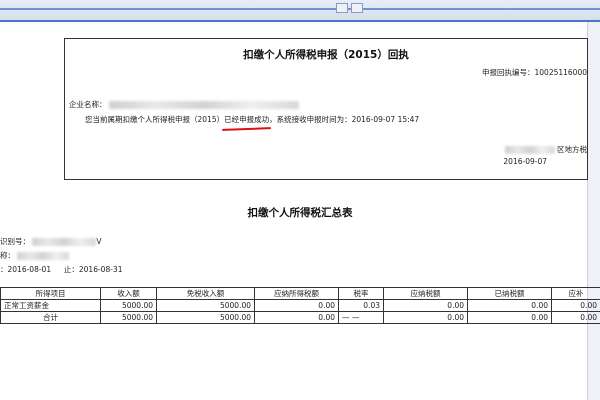 The image size is (600, 400). Describe the element at coordinates (7, 255) in the screenshot. I see `taxpayer-name-label: 称：` at that location.